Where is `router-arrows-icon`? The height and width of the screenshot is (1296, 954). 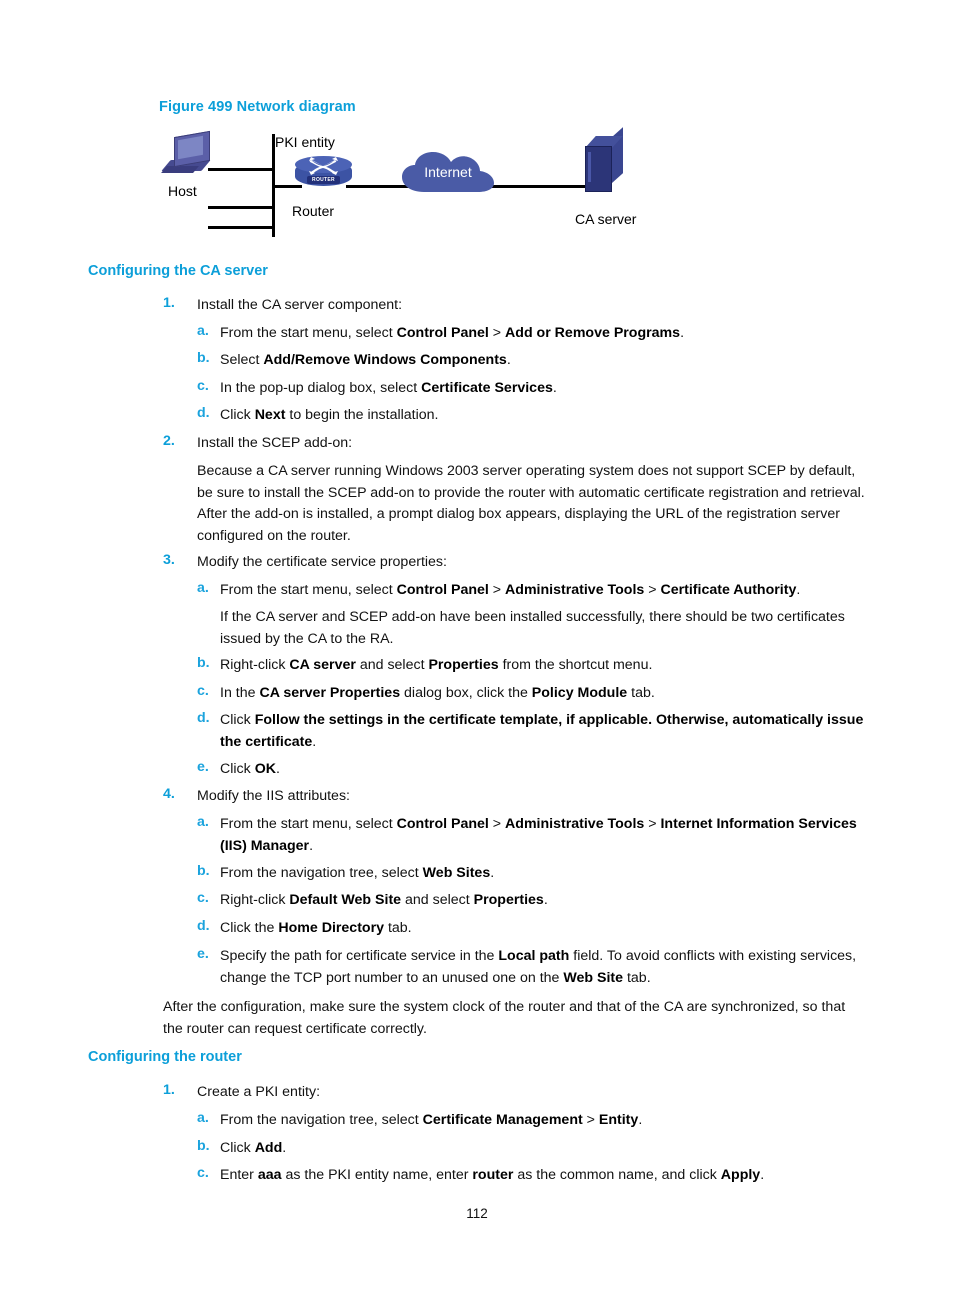
router-arrows-icon is located at coordinates (323, 166).